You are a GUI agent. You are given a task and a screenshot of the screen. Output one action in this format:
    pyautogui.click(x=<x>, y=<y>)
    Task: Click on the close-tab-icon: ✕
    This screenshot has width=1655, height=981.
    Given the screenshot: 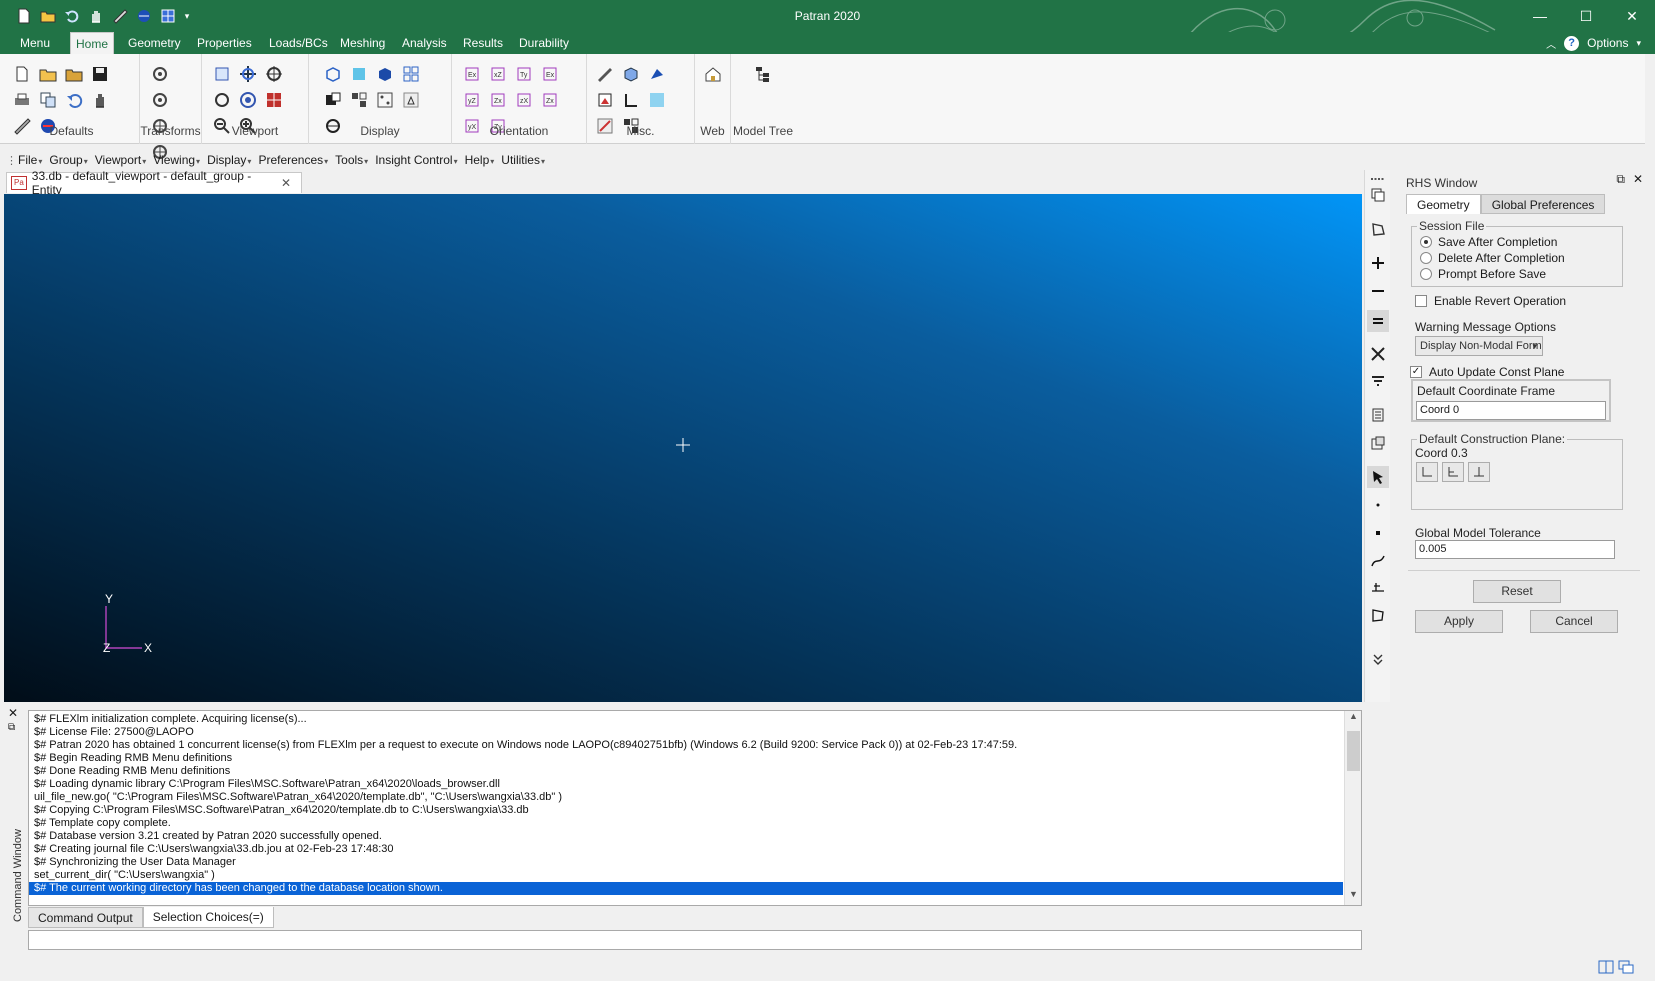 What is the action you would take?
    pyautogui.click(x=286, y=183)
    